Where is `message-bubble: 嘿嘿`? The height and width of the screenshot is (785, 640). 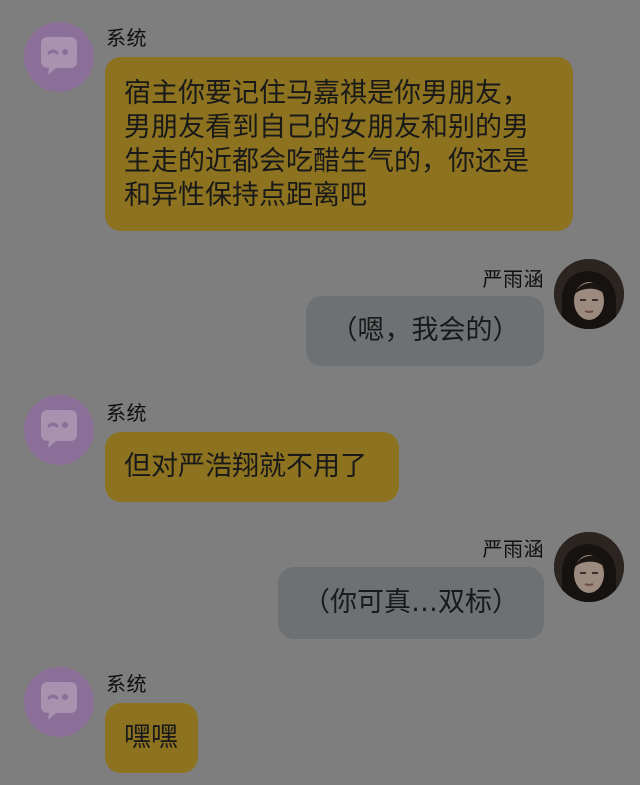
message-bubble: 嘿嘿 is located at coordinates (151, 738).